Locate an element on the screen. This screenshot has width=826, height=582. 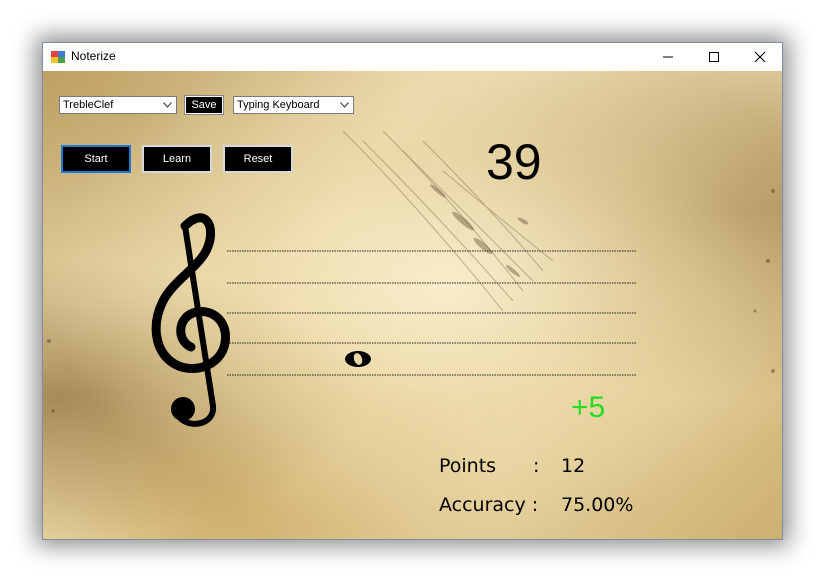
bonus-indicator: +5 is located at coordinates (588, 407).